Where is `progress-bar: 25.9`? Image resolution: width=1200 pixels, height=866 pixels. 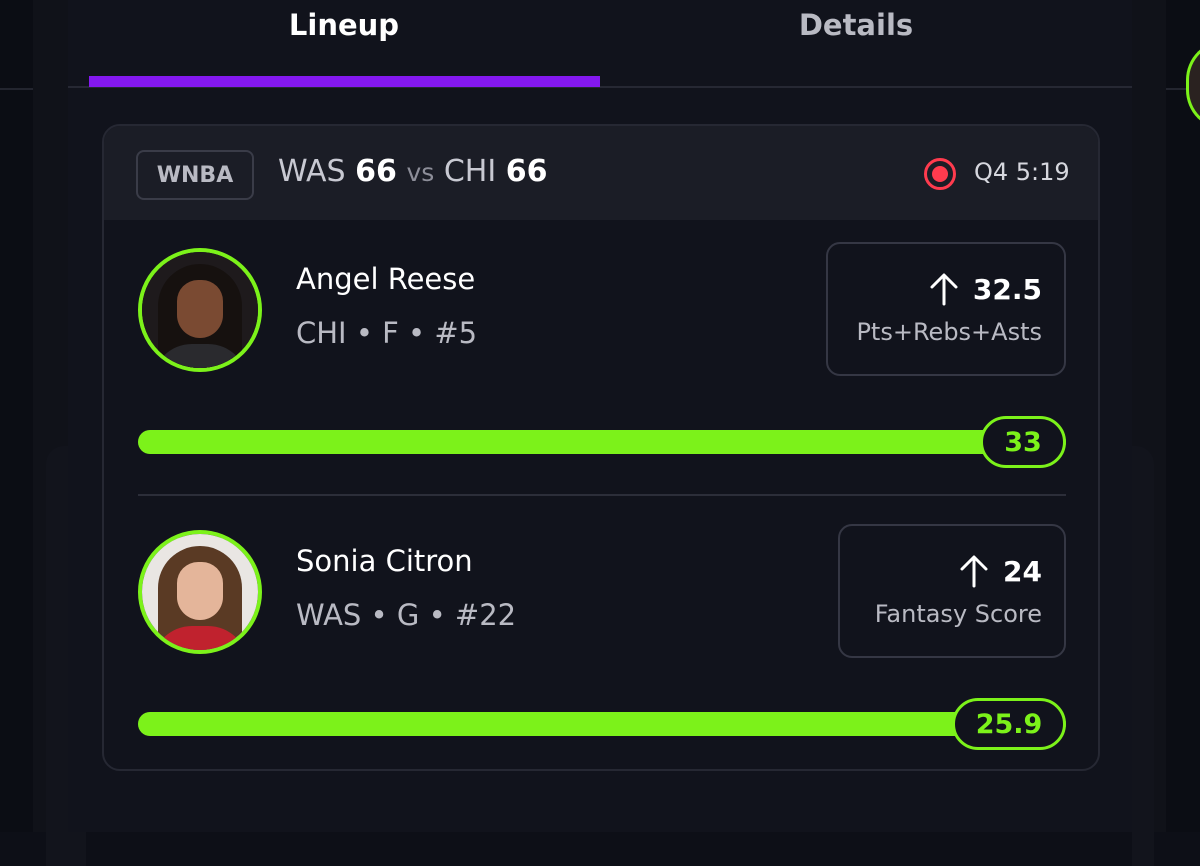 progress-bar: 25.9 is located at coordinates (602, 724).